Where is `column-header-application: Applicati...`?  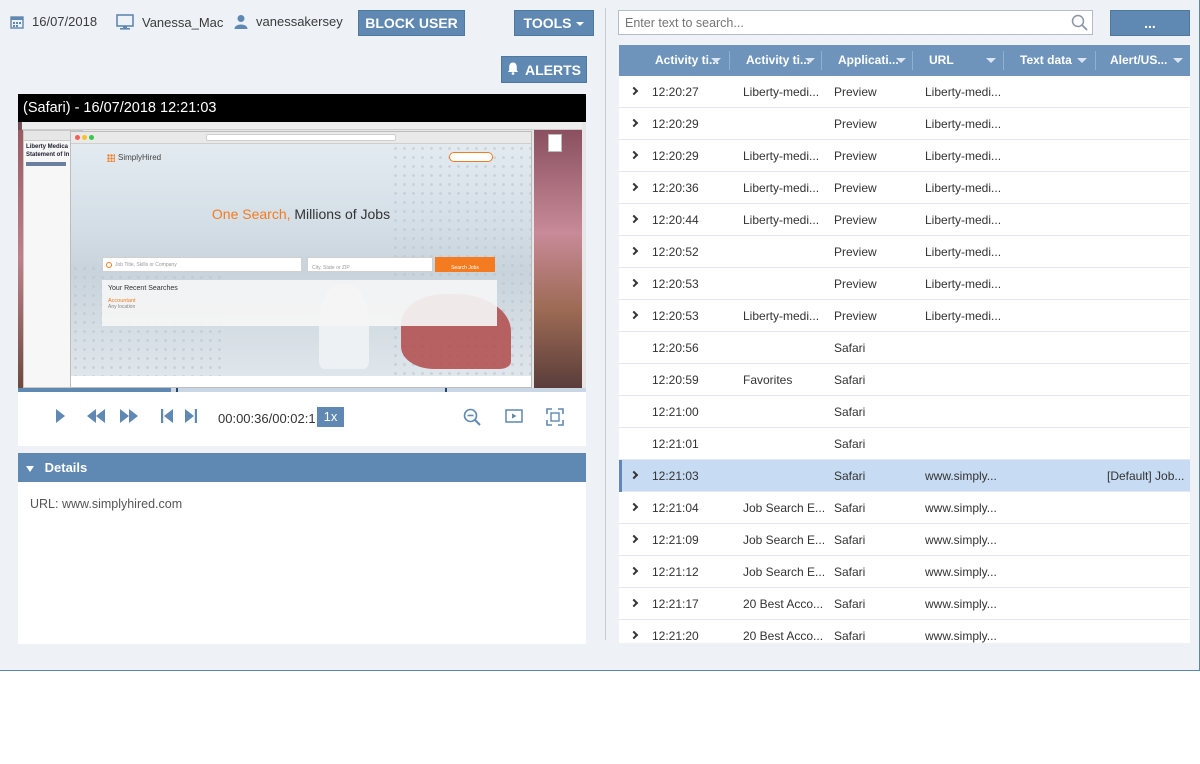
column-header-application: Applicati... is located at coordinates (878, 60).